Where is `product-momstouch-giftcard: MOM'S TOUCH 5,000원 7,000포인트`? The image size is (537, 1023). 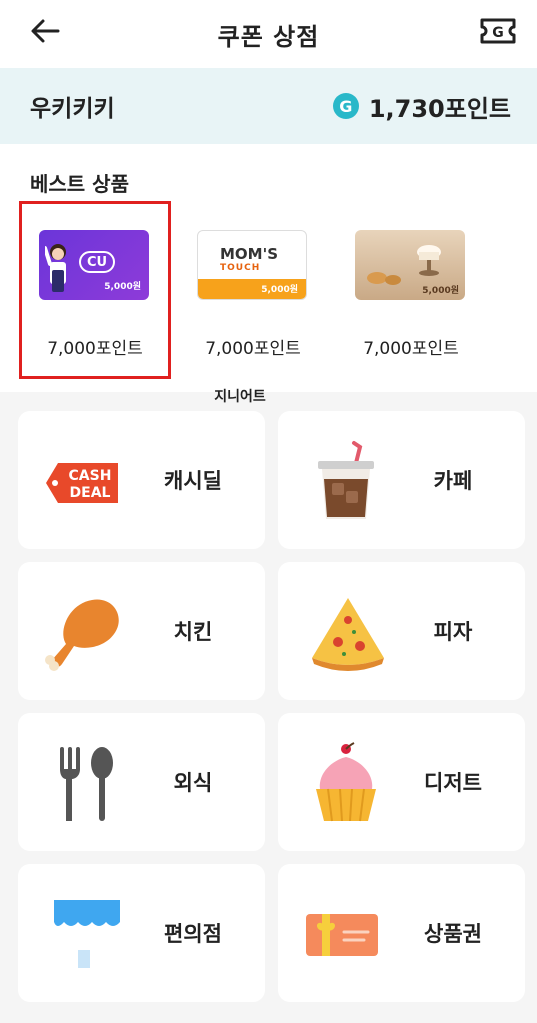
product-momstouch-giftcard: MOM'S TOUCH 5,000원 7,000포인트 is located at coordinates (253, 290).